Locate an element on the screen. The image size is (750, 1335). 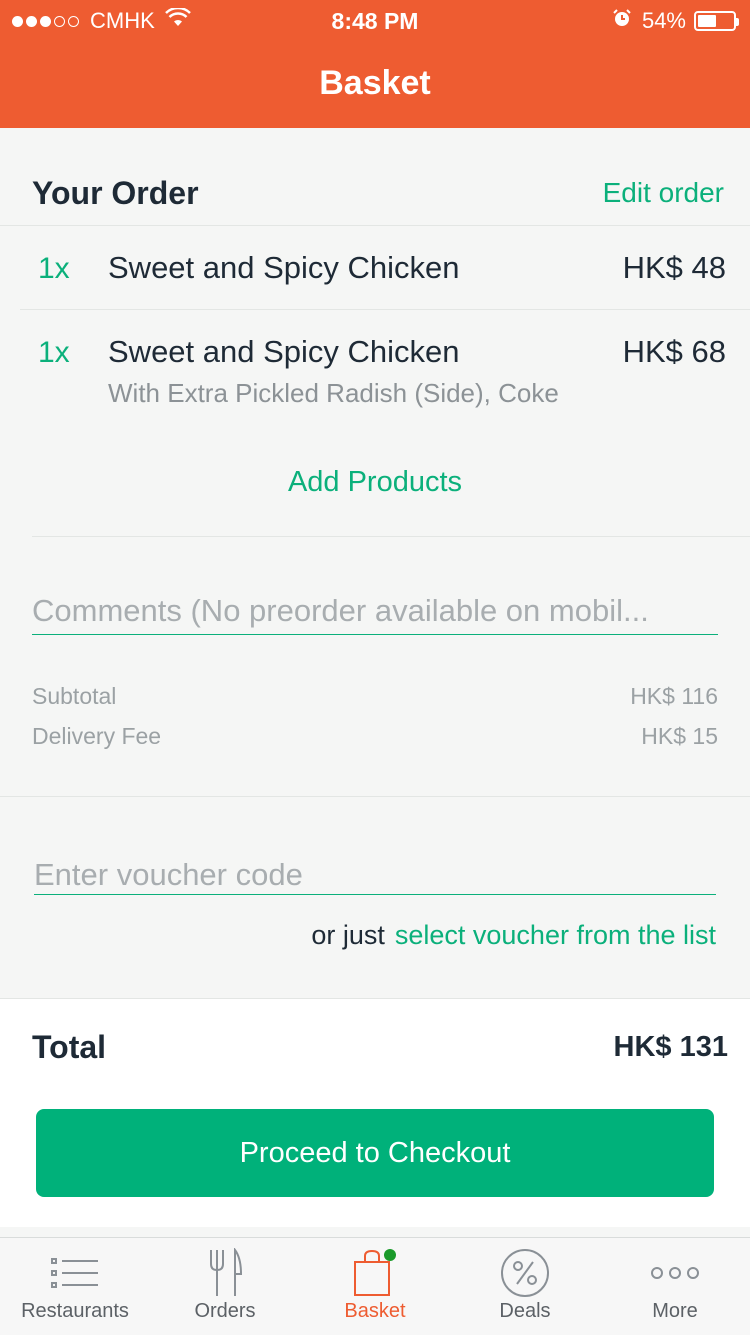
shopping-bag-icon is located at coordinates (375, 1273).